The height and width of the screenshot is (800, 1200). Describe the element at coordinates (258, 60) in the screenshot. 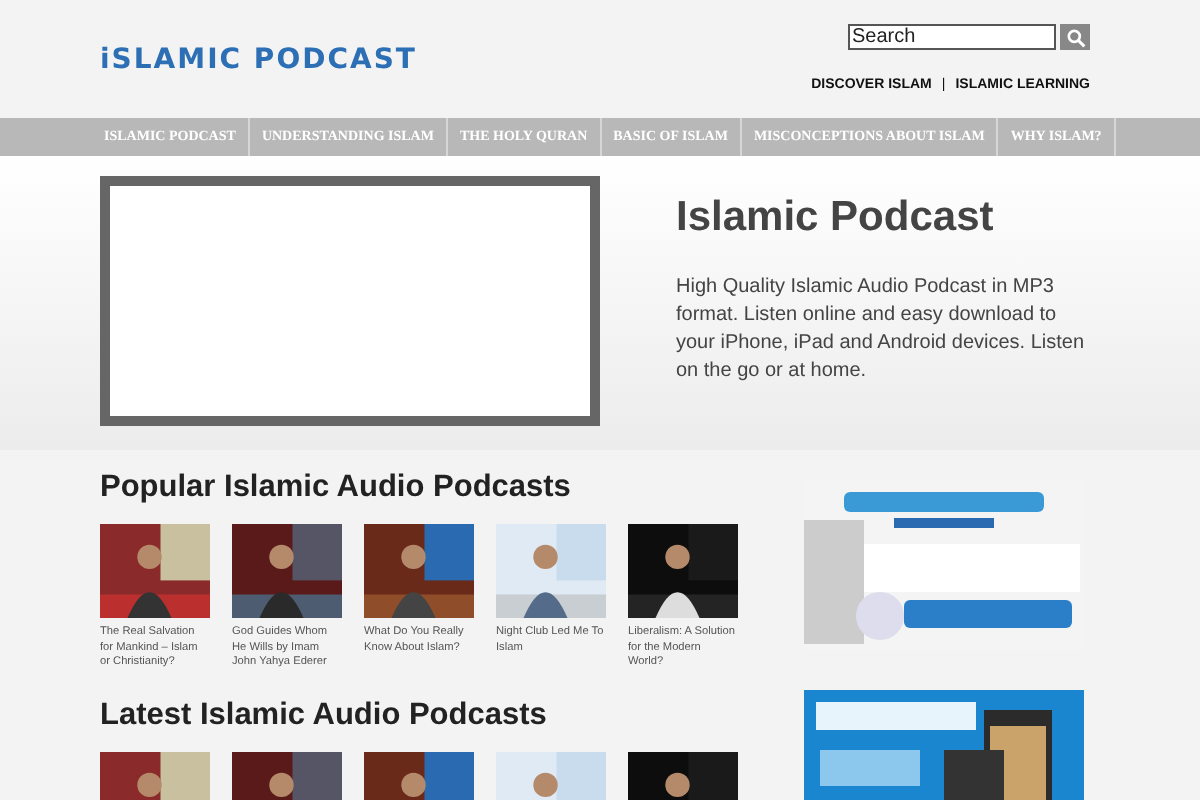

I see `site-logo: iSLAMIC PODCAST` at that location.